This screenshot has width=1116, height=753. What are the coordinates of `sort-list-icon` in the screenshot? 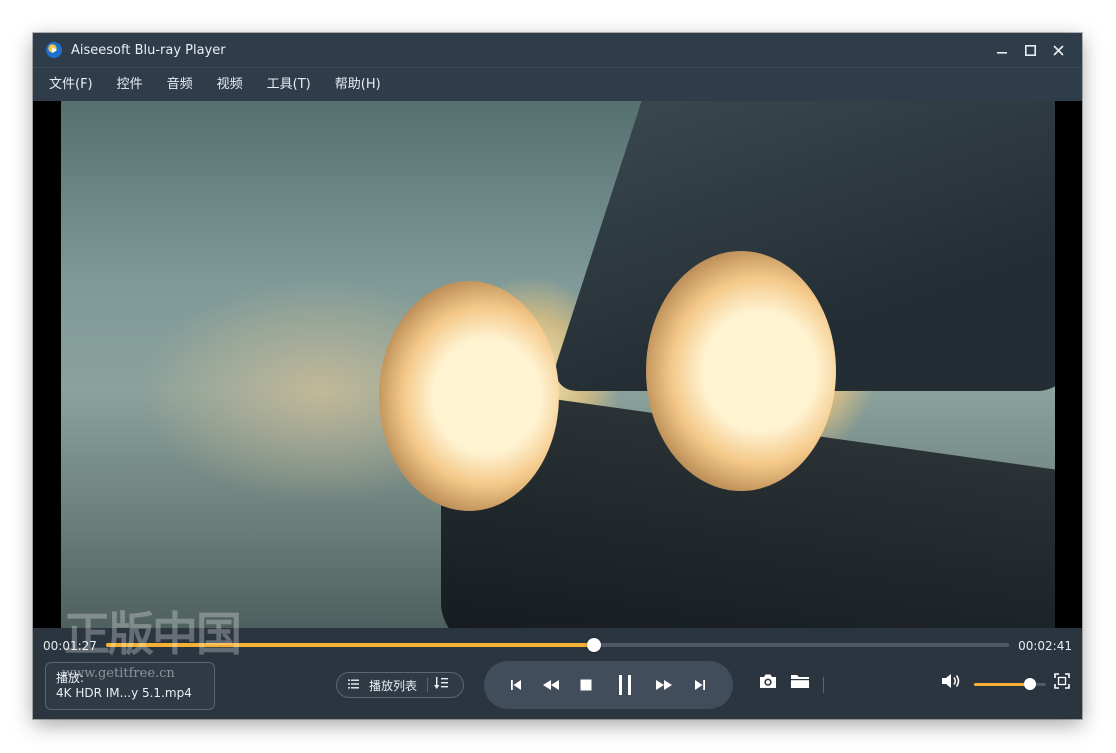 It's located at (441, 685).